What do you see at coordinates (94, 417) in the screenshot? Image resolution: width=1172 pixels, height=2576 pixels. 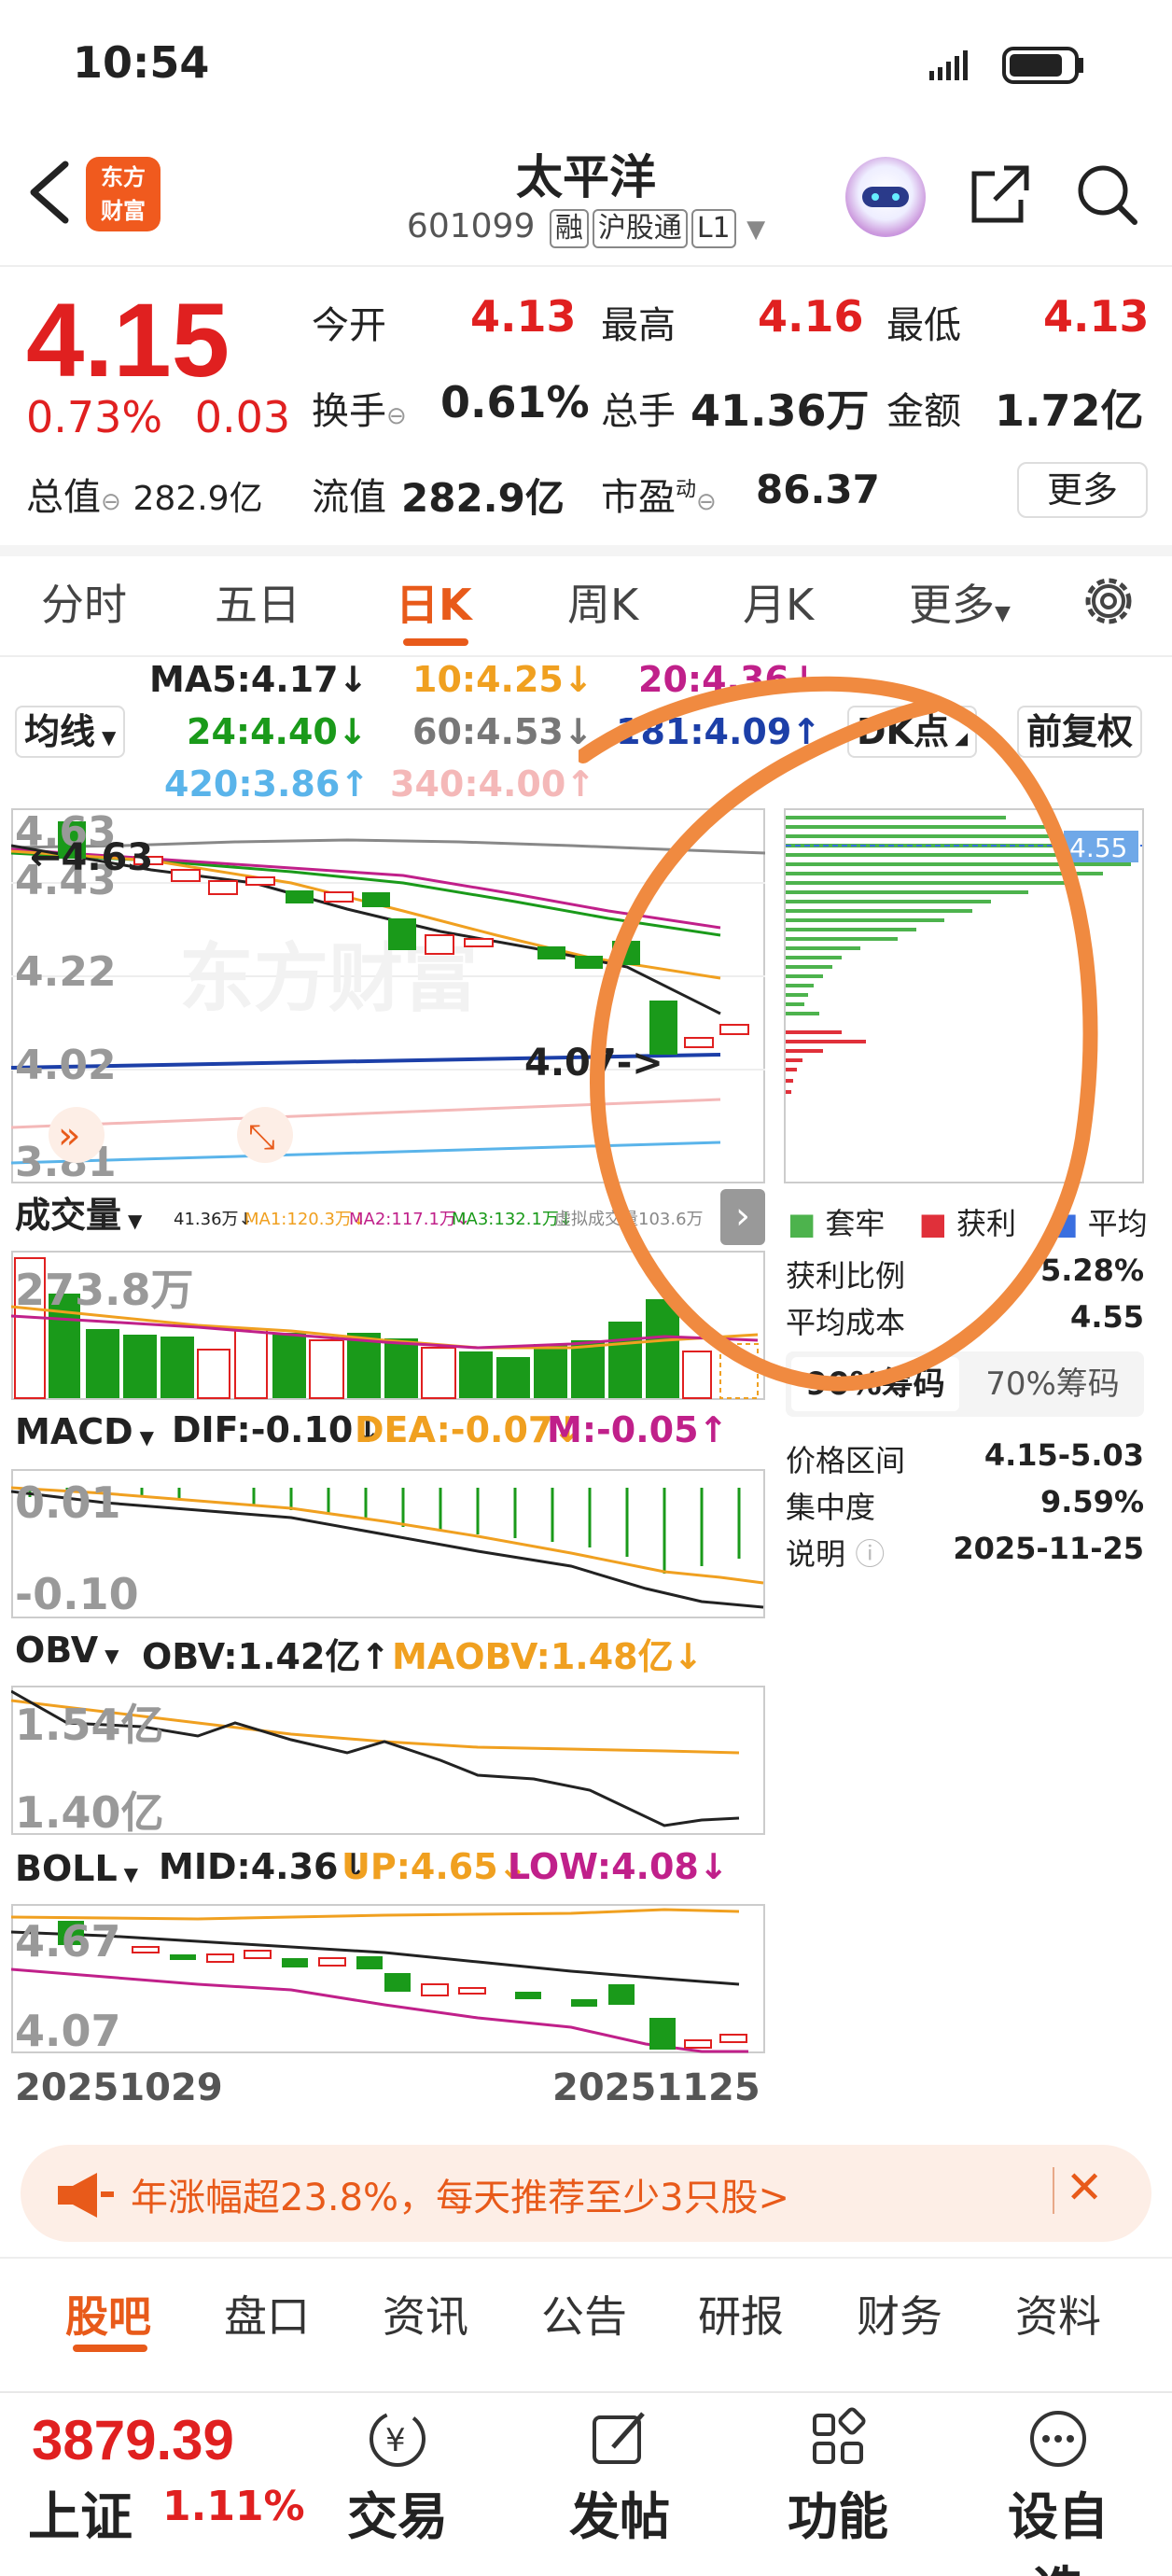 I see `change-percent: 0.73%` at bounding box center [94, 417].